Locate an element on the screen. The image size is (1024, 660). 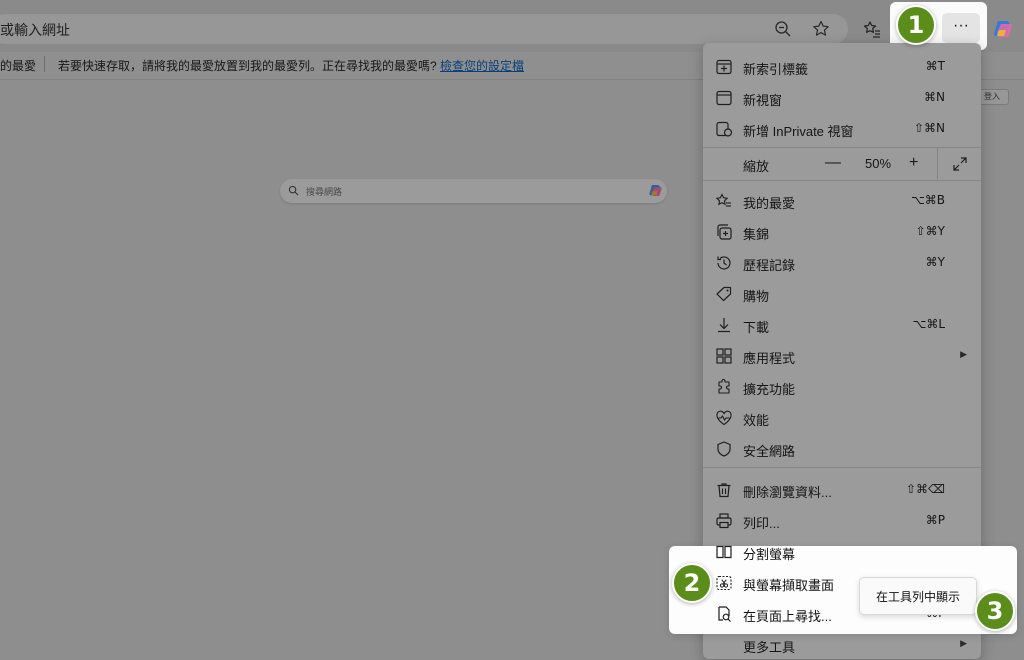
print-icon is located at coordinates (724, 521).